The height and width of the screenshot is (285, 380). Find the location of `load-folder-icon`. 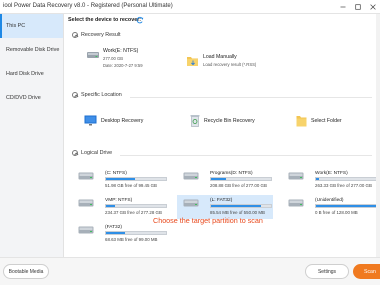

load-folder-icon is located at coordinates (192, 61).